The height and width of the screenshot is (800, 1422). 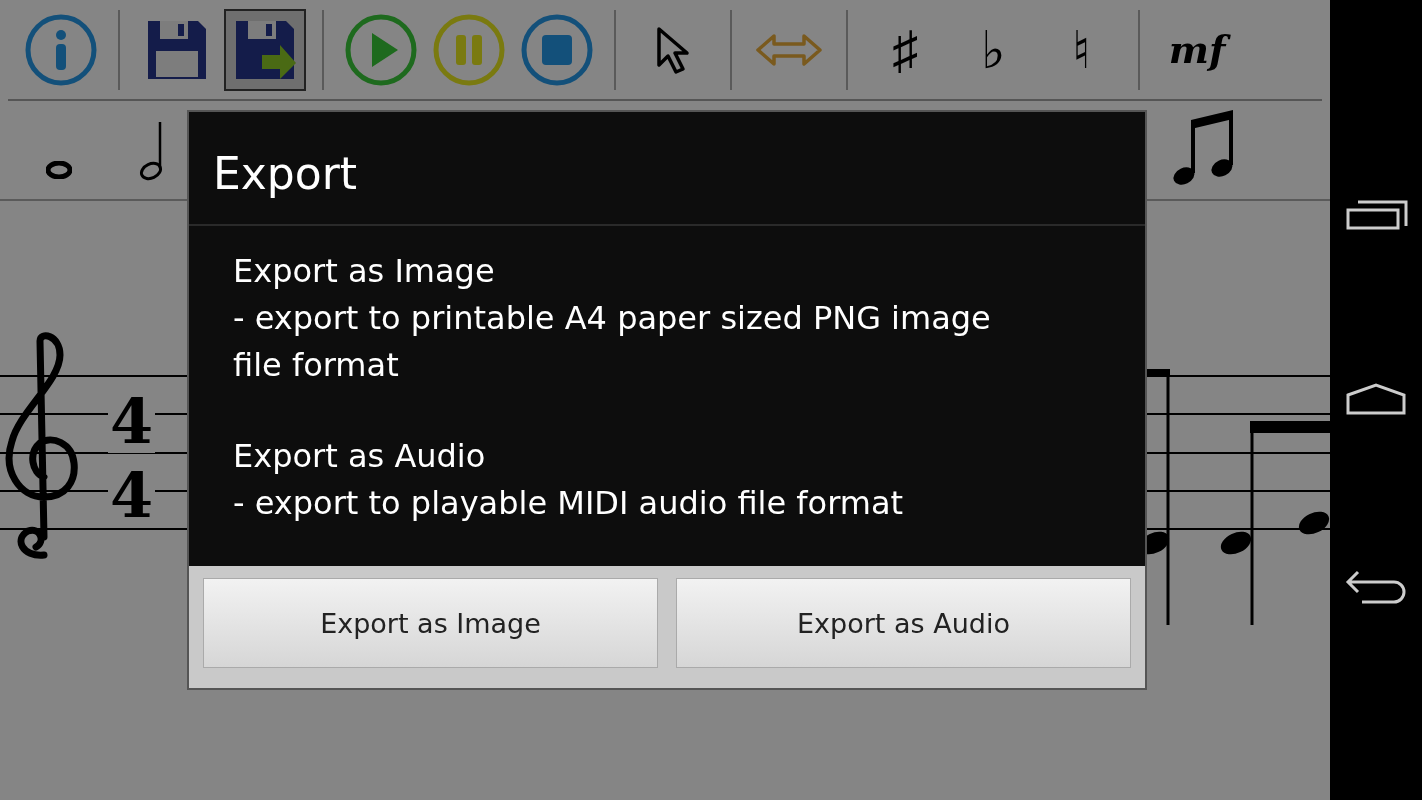 What do you see at coordinates (364, 271) in the screenshot?
I see `dialog-text: Export as Image` at bounding box center [364, 271].